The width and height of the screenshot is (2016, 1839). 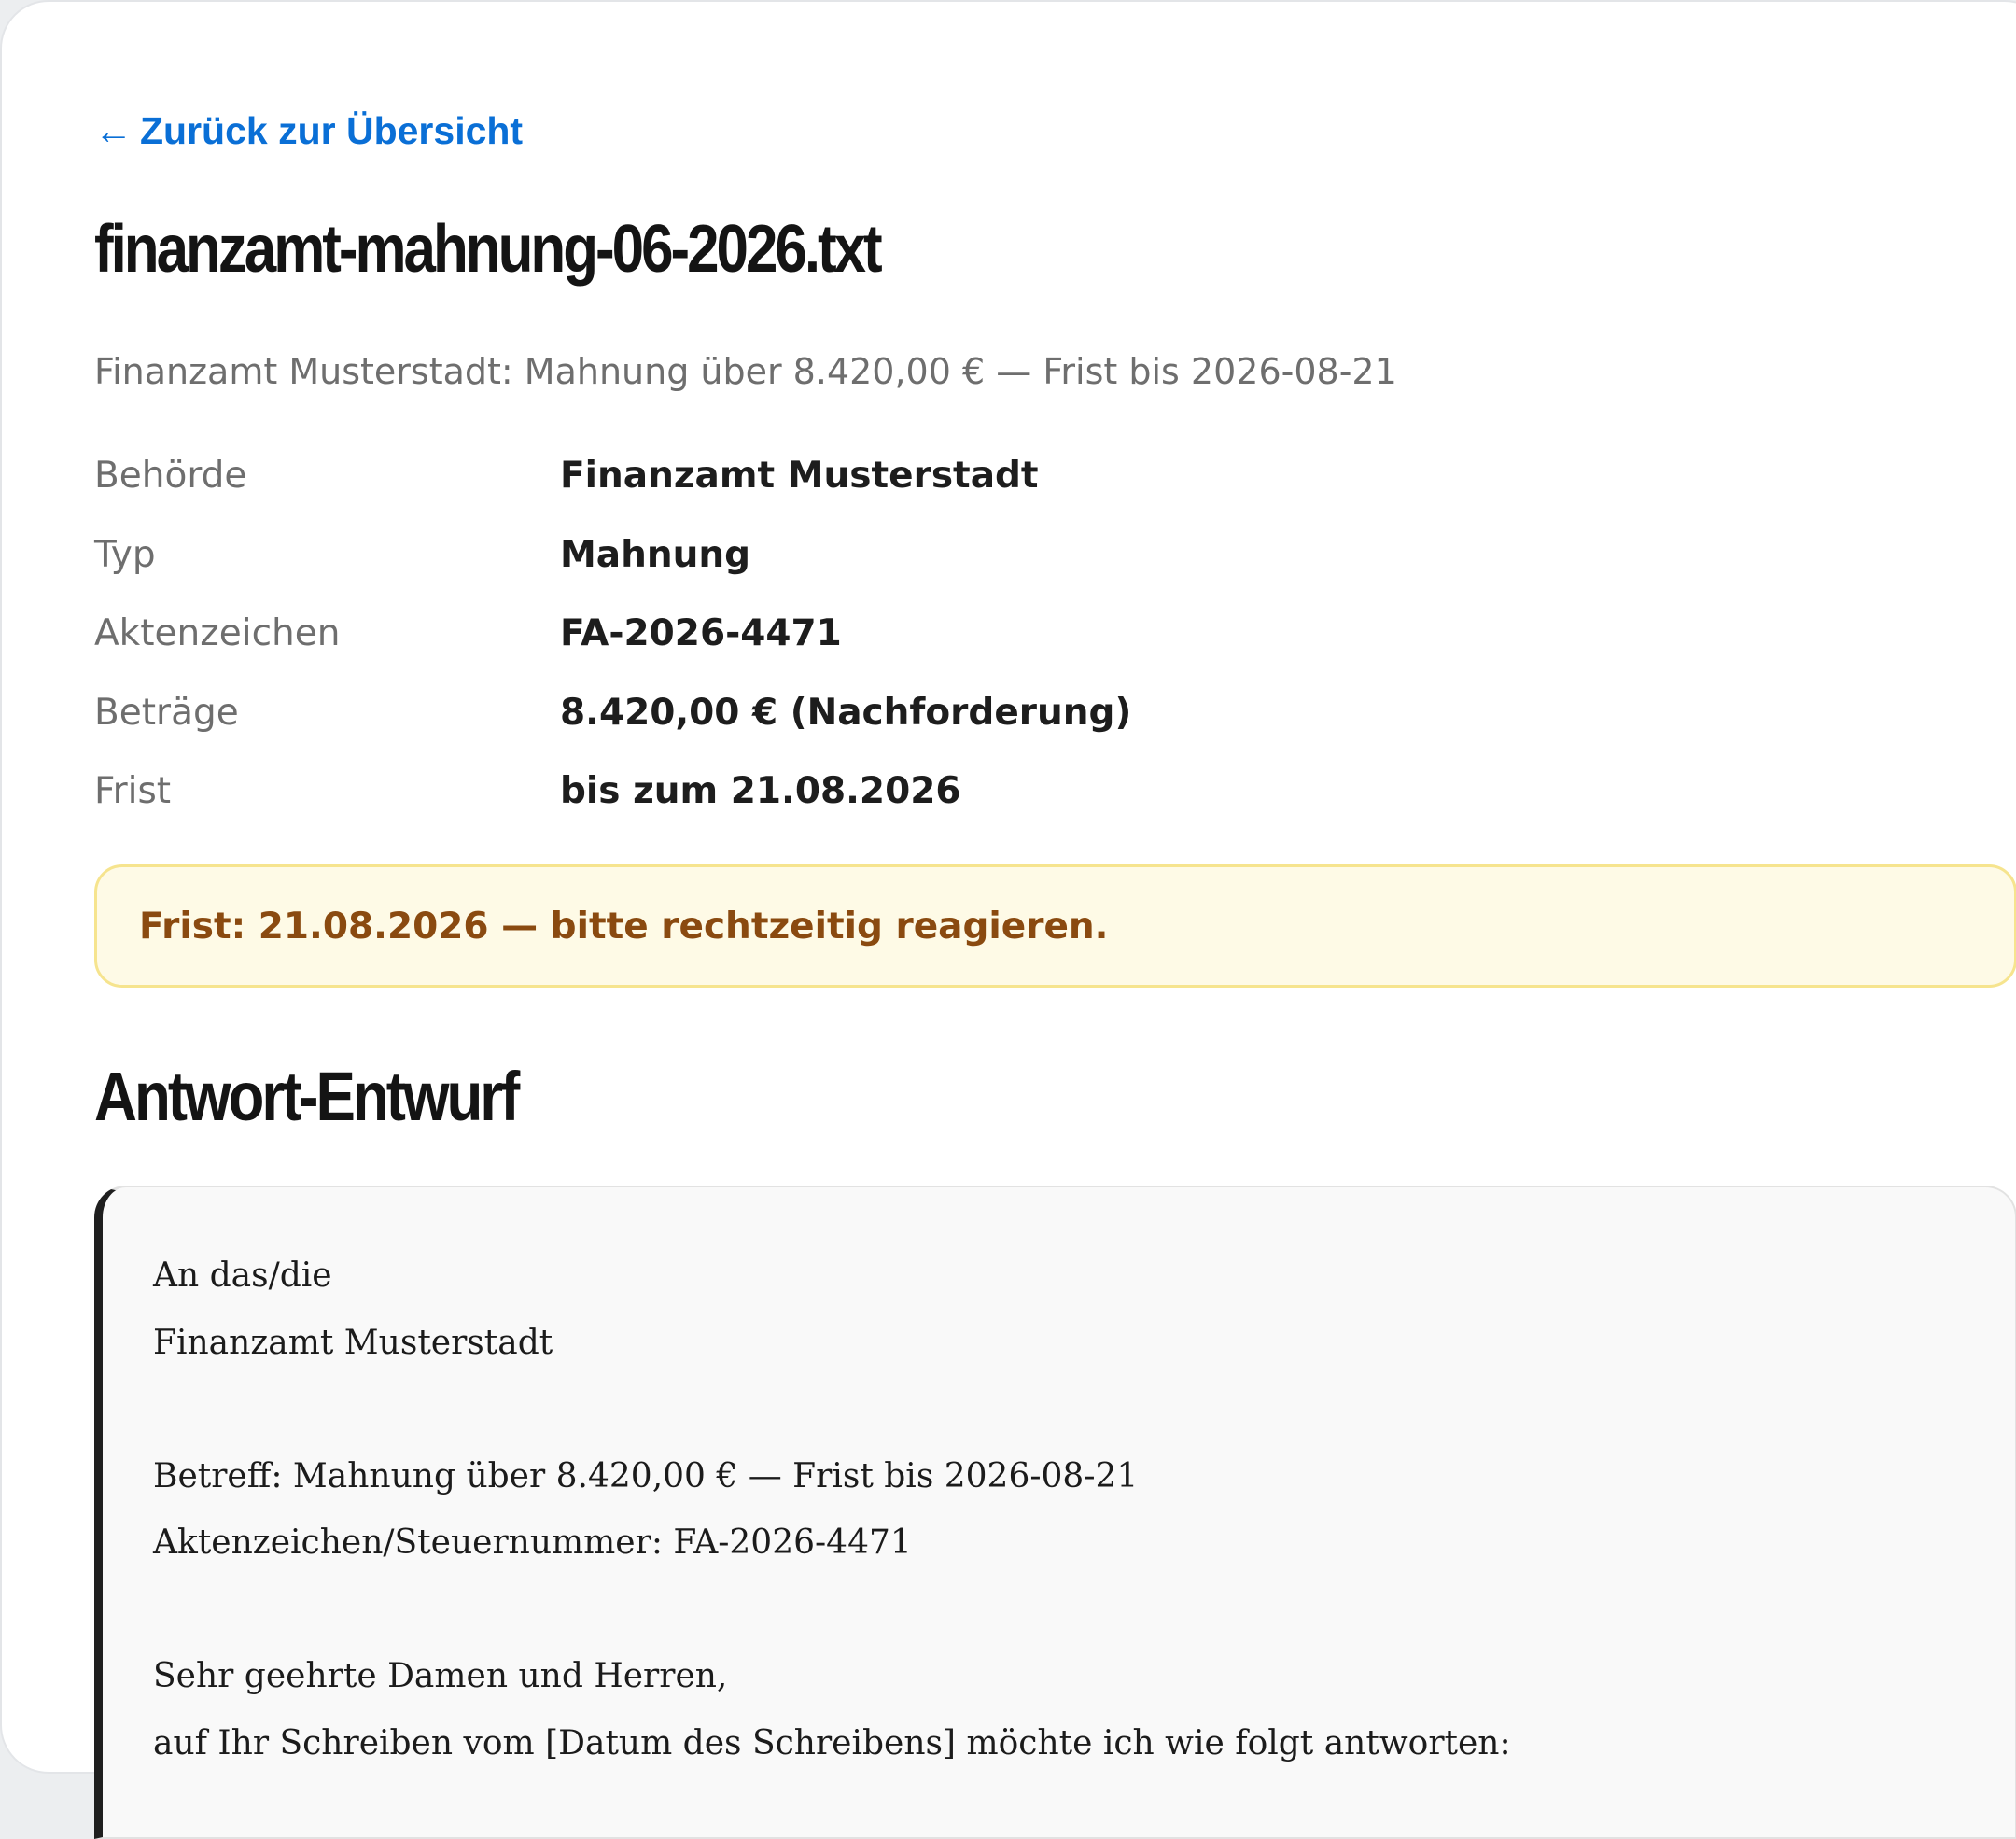 What do you see at coordinates (166, 712) in the screenshot?
I see `meta-label: Beträge` at bounding box center [166, 712].